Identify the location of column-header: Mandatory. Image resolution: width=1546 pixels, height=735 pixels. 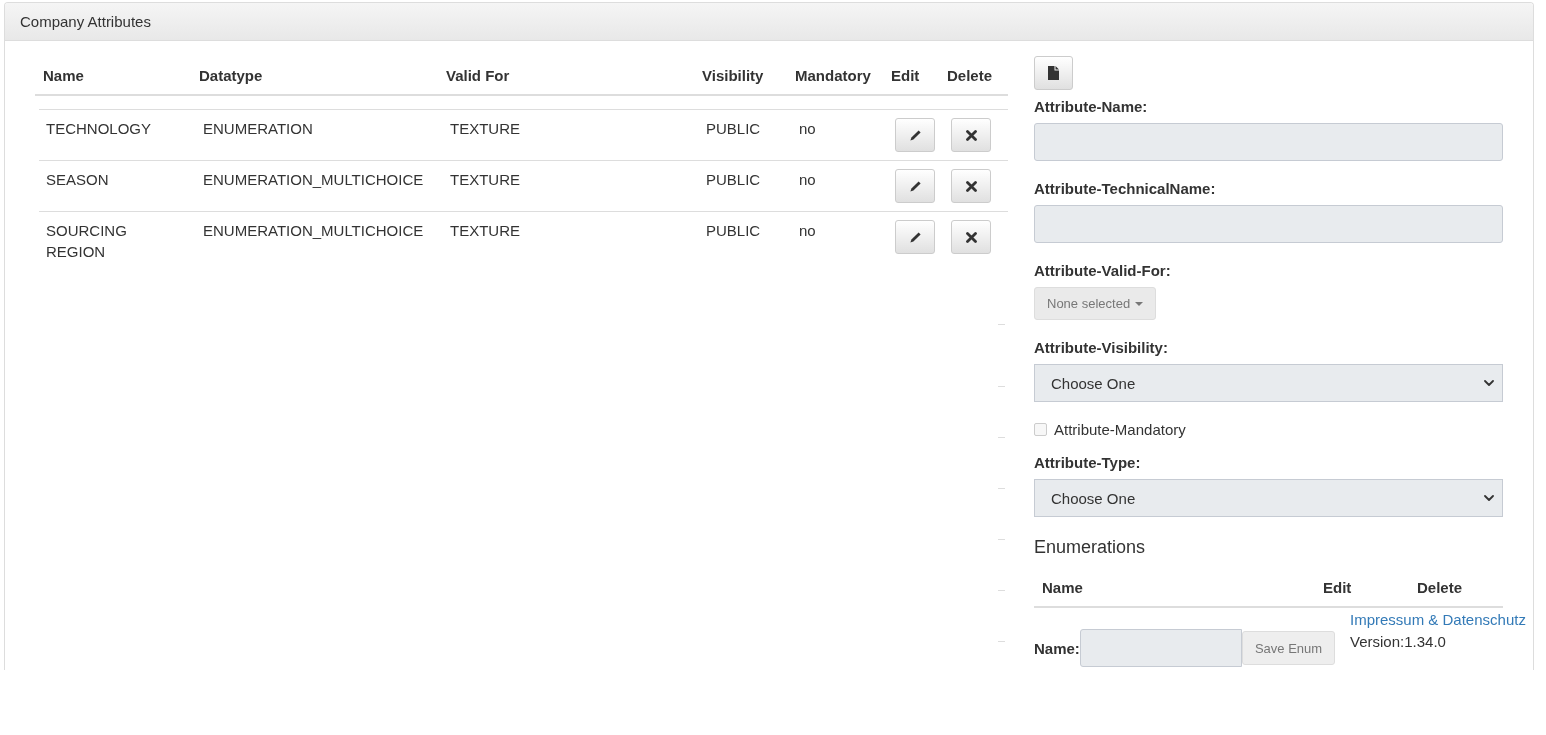
(833, 76).